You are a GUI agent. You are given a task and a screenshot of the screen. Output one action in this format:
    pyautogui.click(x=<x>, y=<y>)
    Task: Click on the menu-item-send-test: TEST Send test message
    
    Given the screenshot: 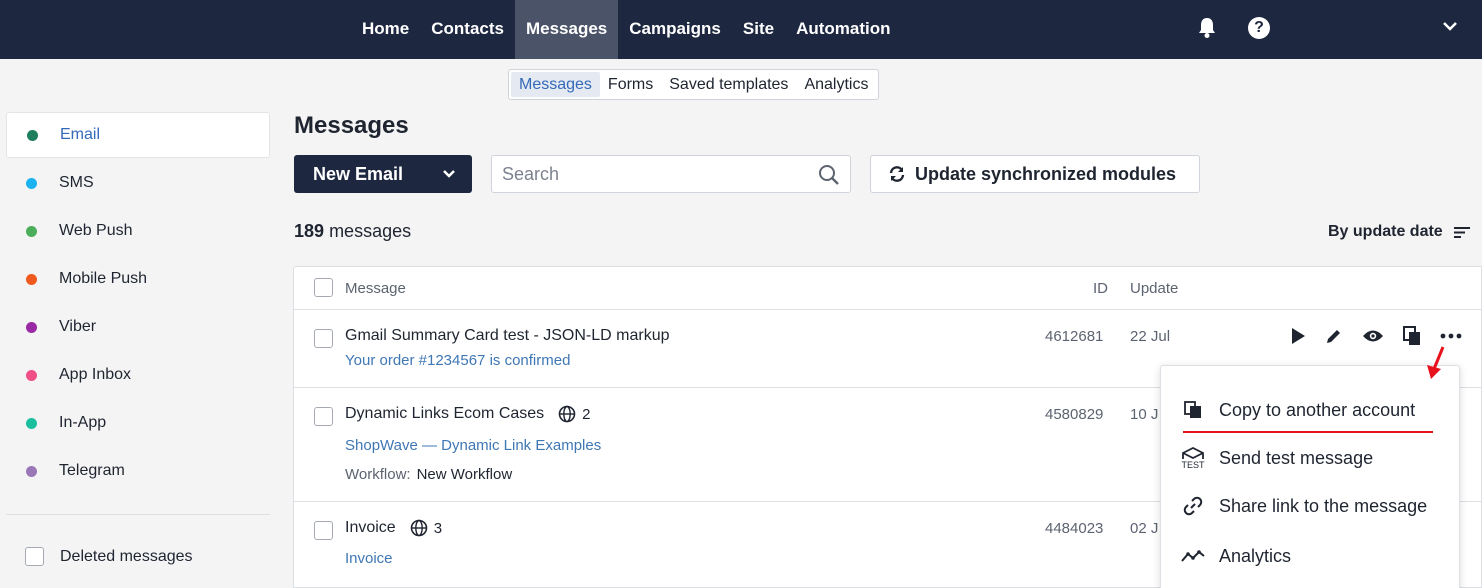 What is the action you would take?
    pyautogui.click(x=1310, y=458)
    